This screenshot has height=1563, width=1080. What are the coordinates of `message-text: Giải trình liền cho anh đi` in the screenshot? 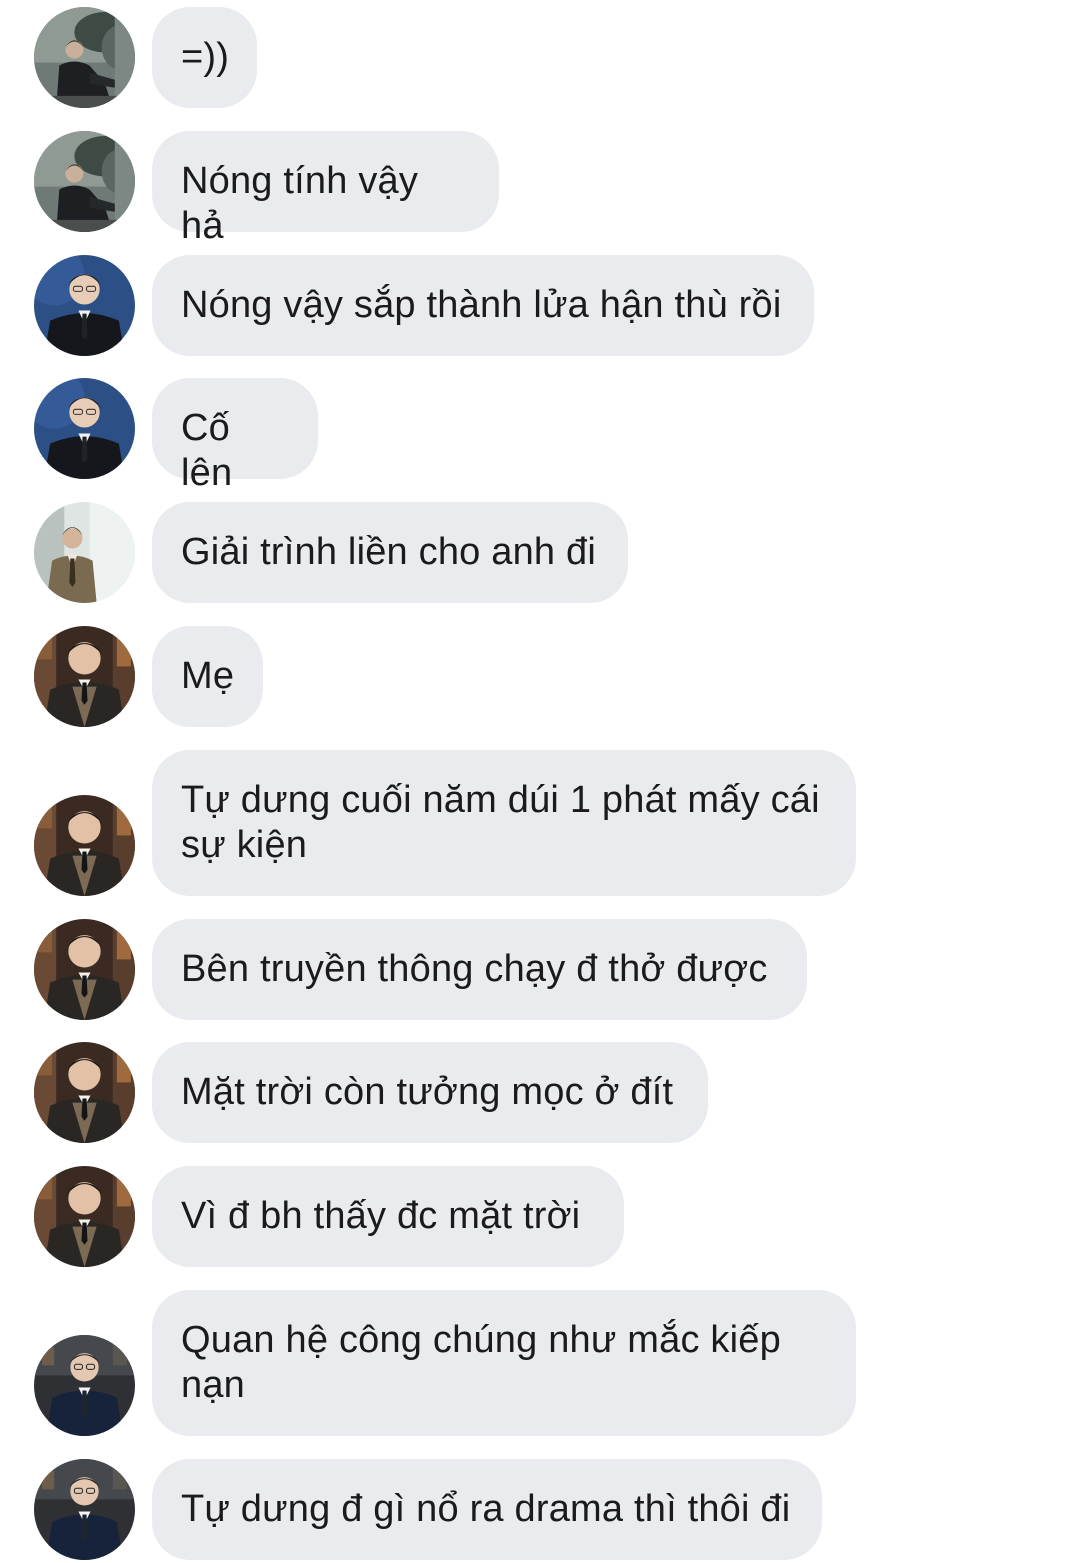 It's located at (388, 552).